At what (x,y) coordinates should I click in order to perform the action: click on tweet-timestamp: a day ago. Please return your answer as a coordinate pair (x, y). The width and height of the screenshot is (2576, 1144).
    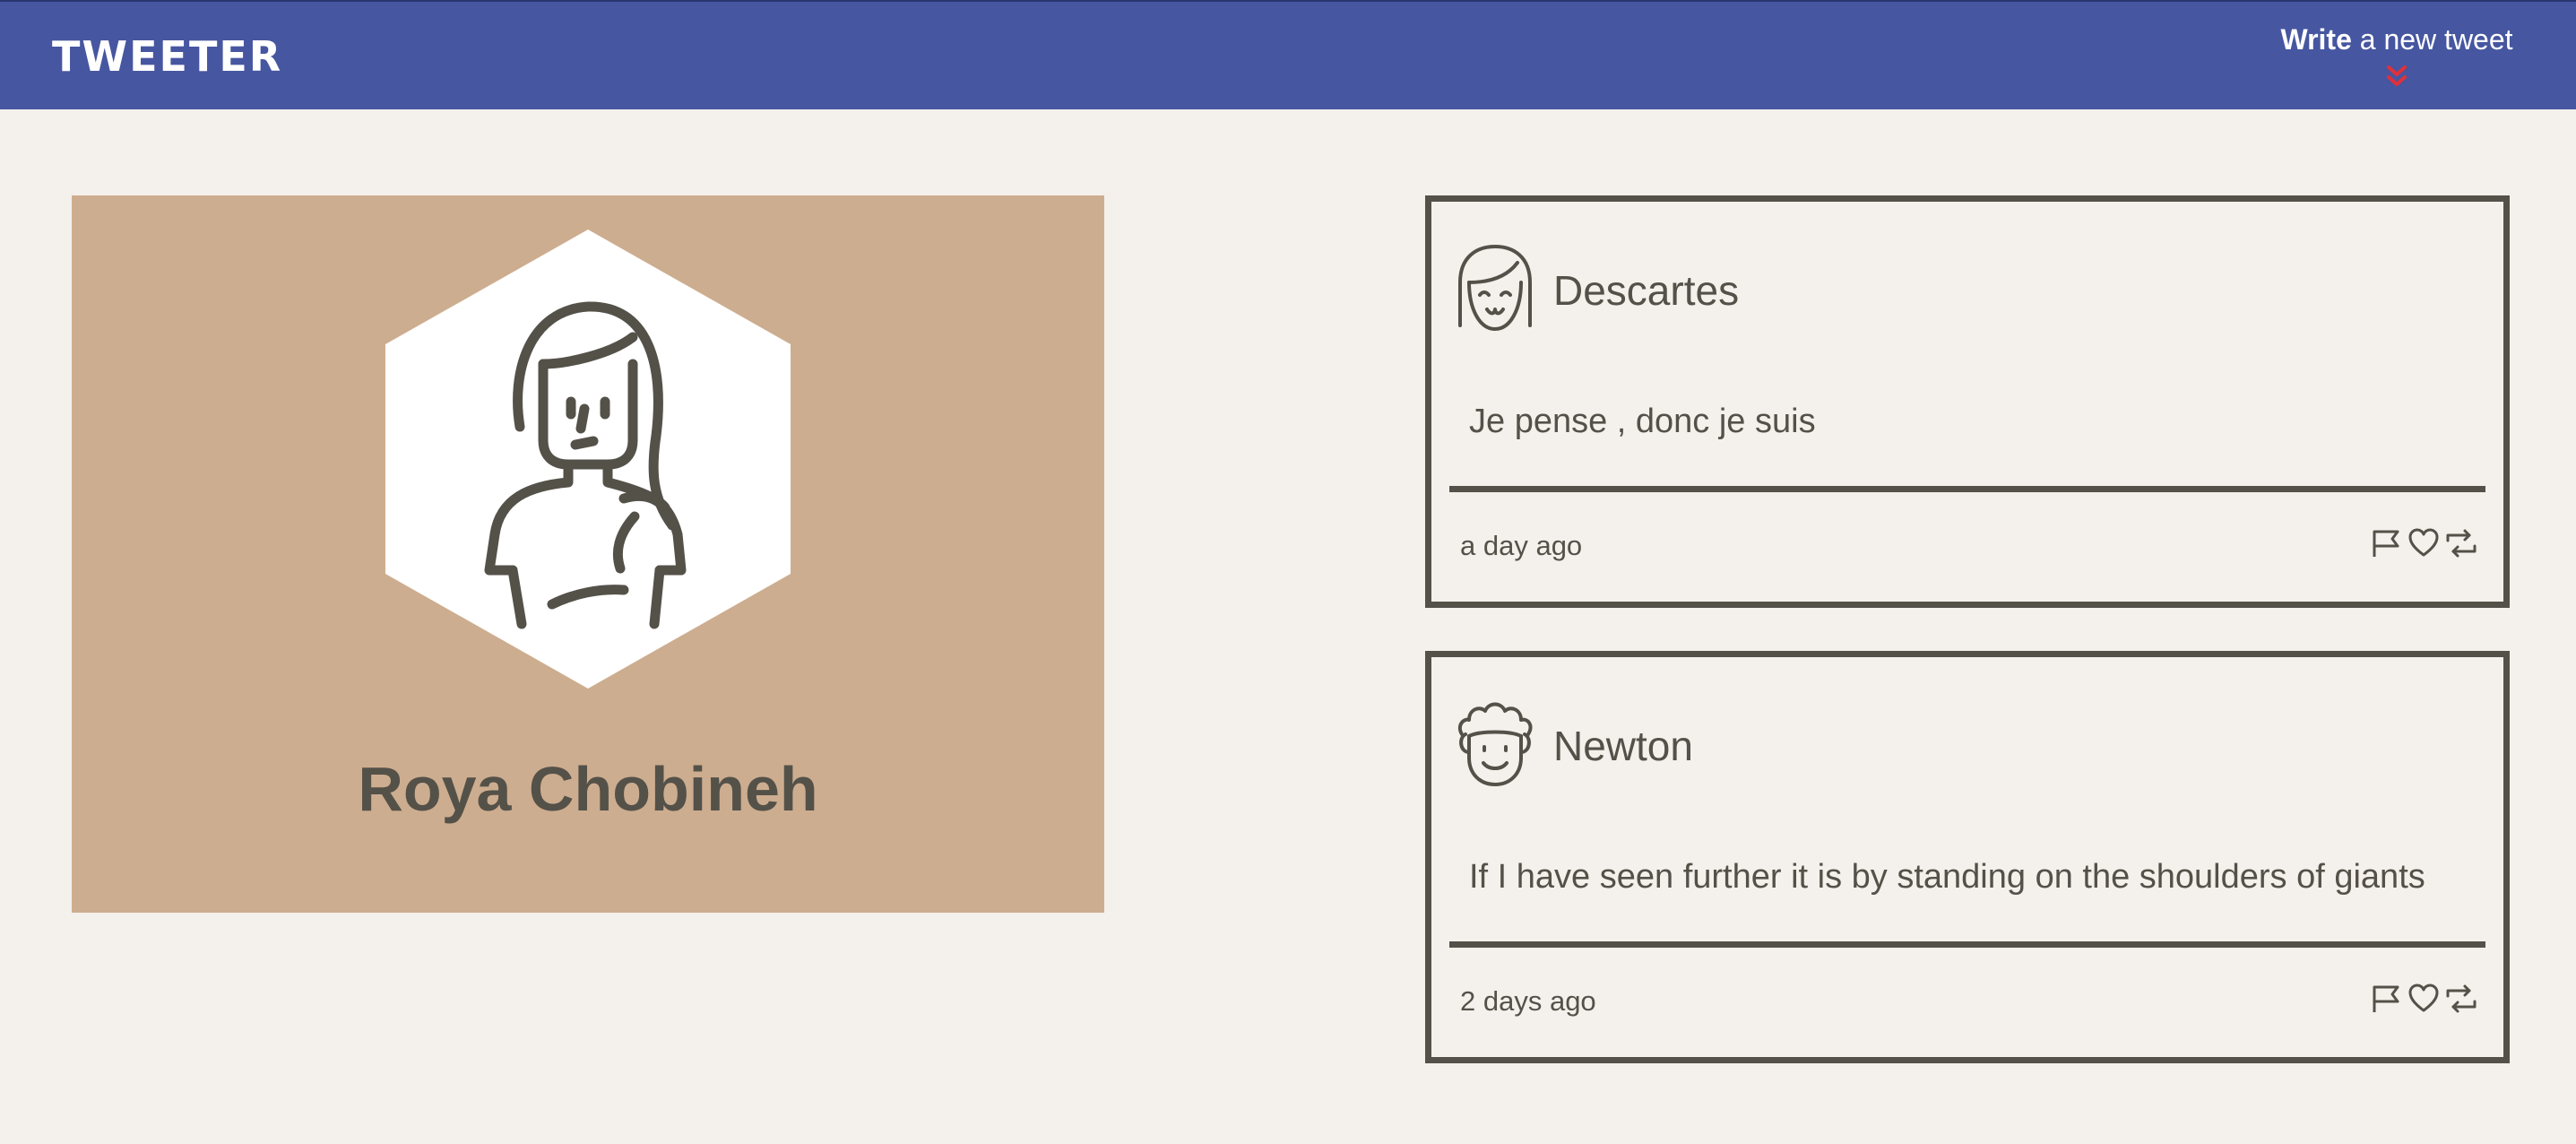
    Looking at the image, I should click on (1521, 545).